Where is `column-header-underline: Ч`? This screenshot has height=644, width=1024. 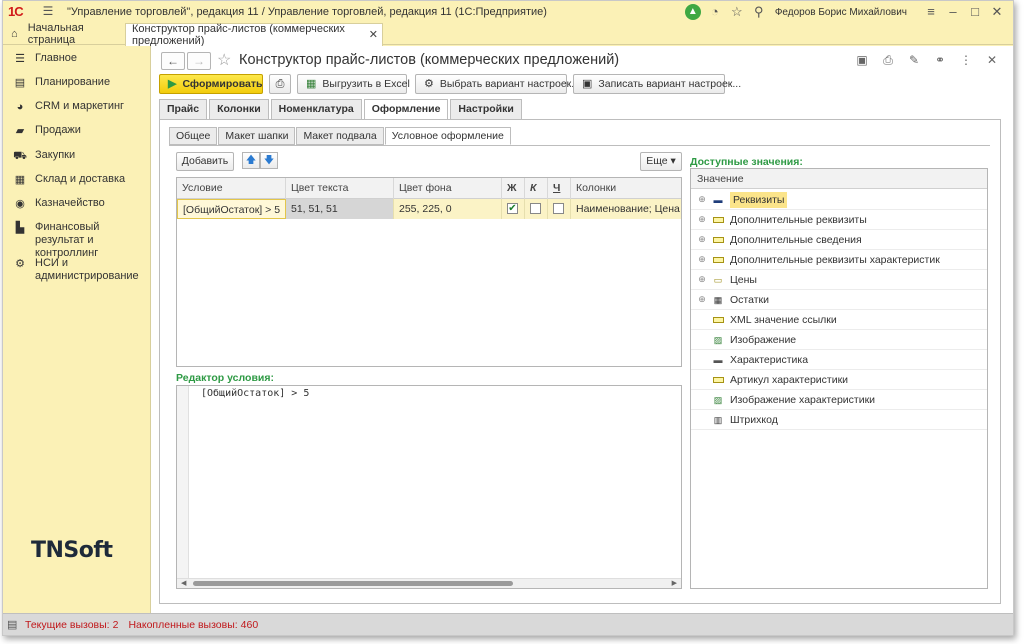 column-header-underline: Ч is located at coordinates (559, 188).